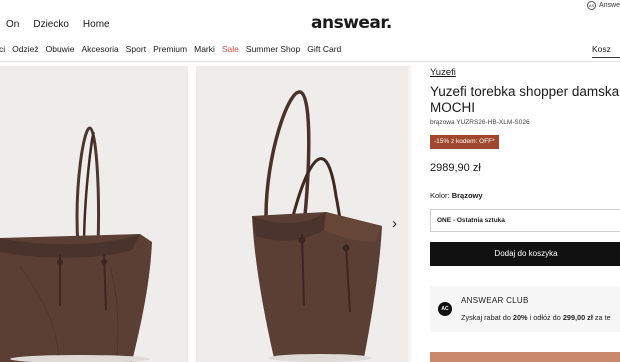  Describe the element at coordinates (204, 49) in the screenshot. I see `category-marki: Marki` at that location.